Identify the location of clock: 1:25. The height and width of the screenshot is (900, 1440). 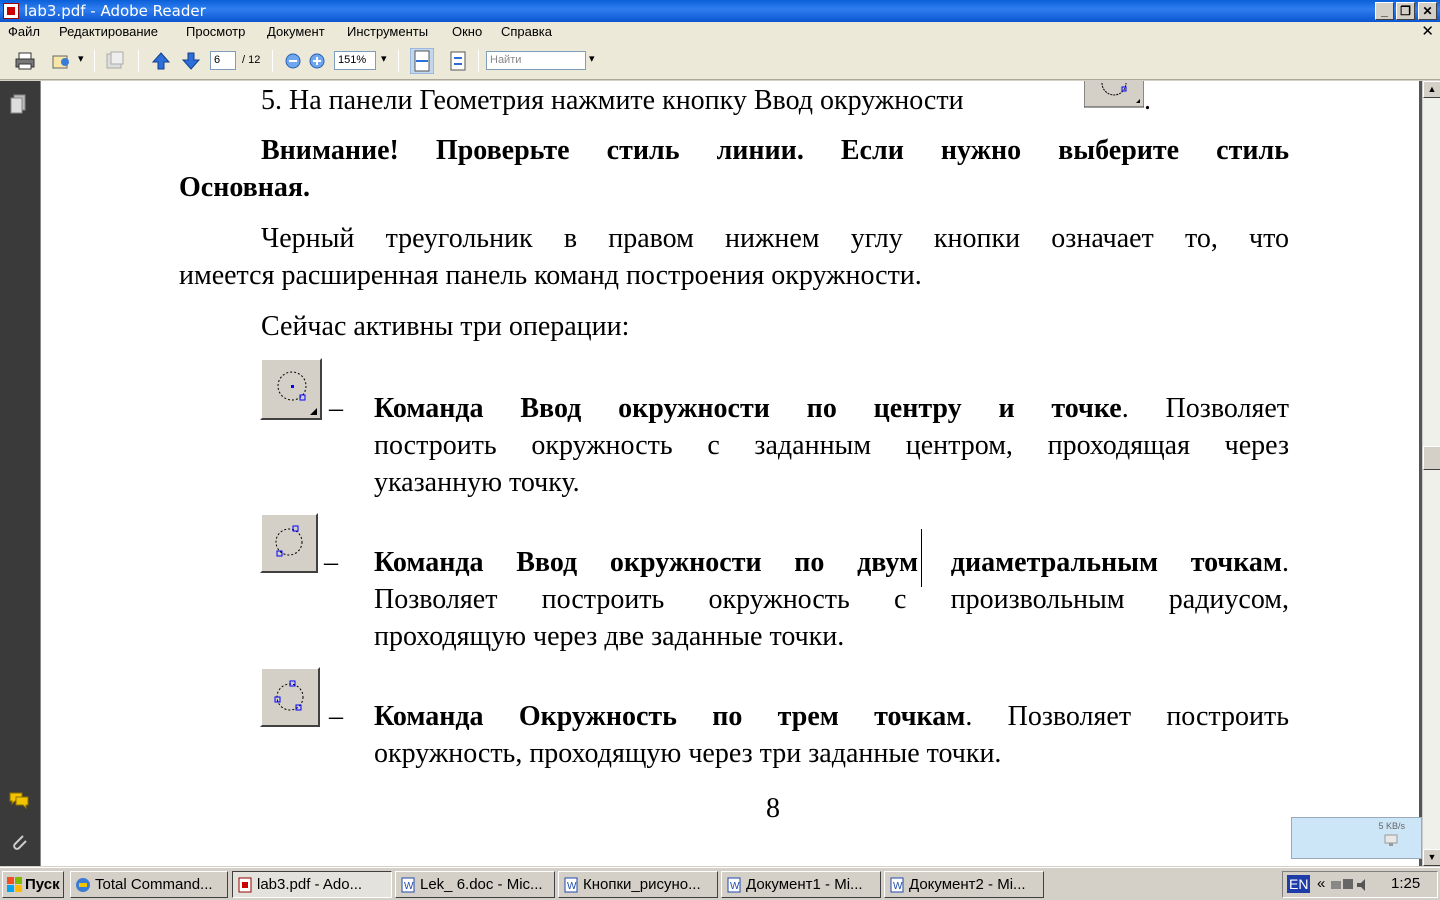
(1406, 883).